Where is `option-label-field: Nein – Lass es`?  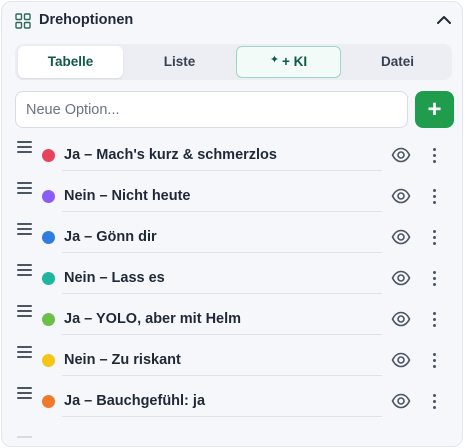
option-label-field: Nein – Lass es is located at coordinates (222, 278).